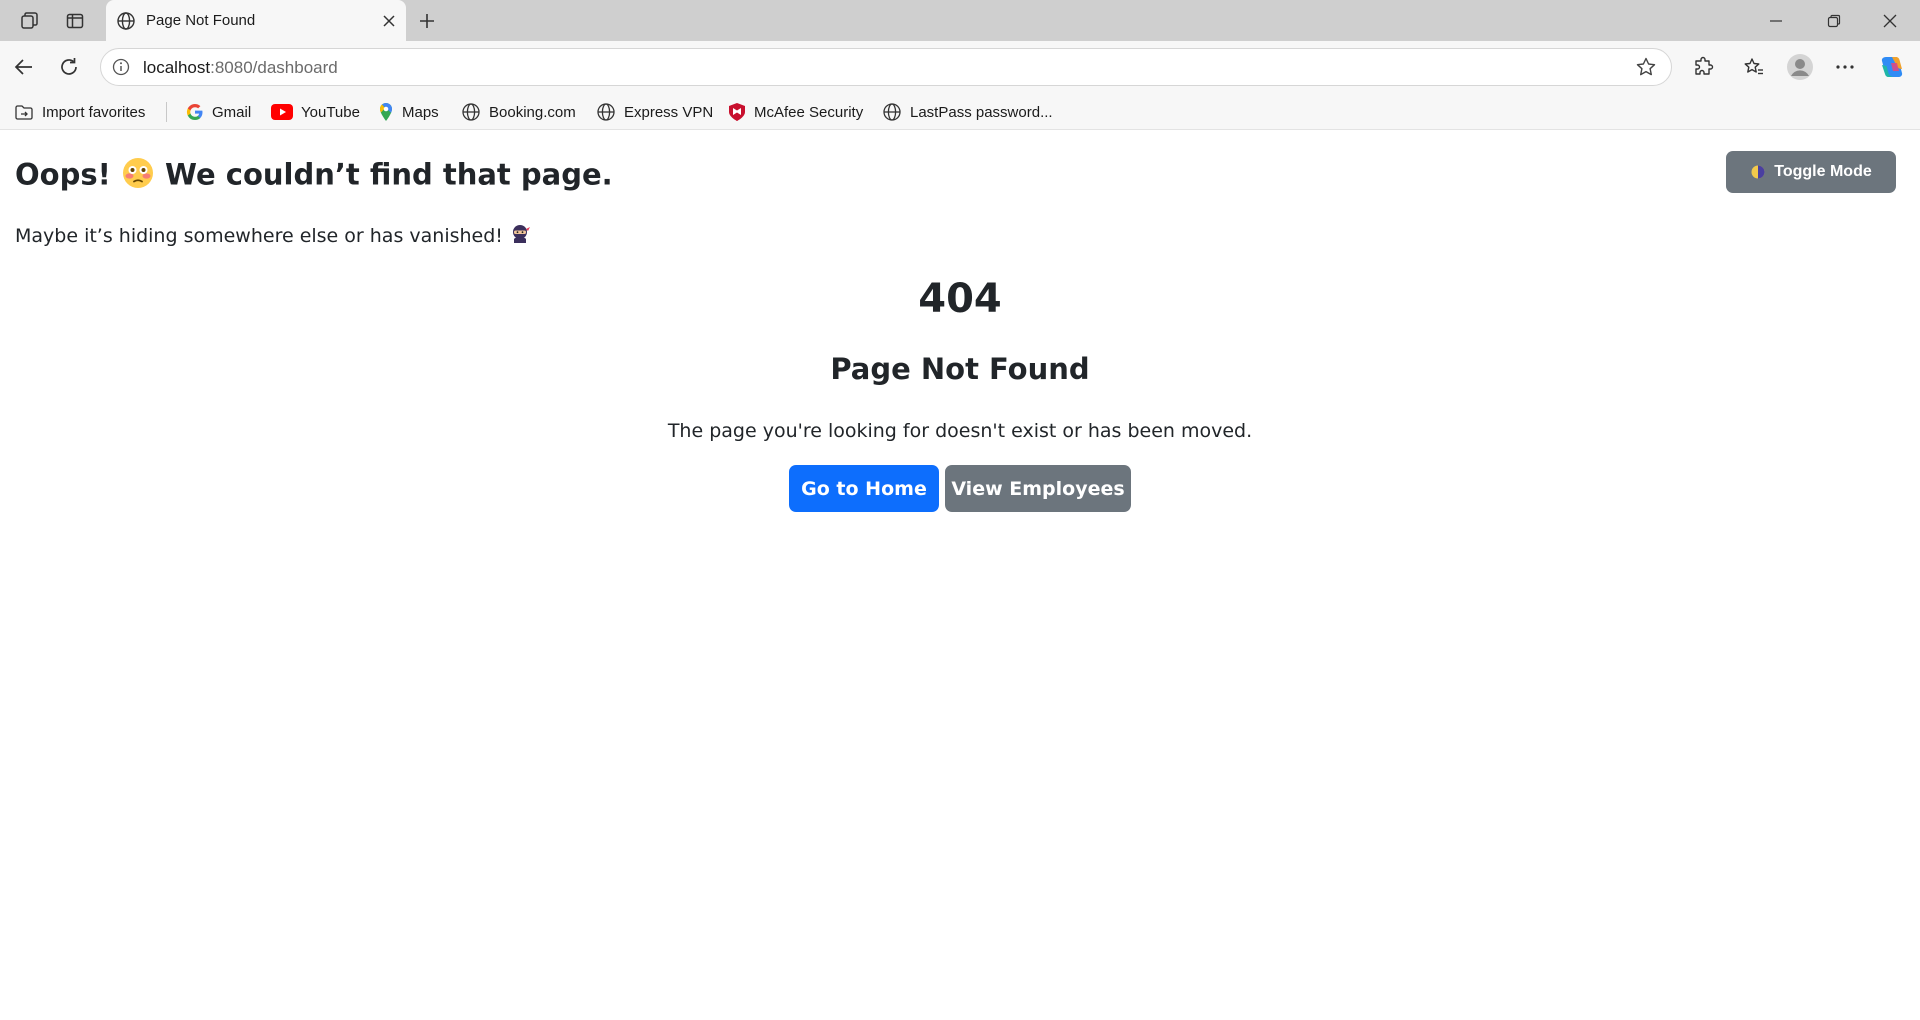  I want to click on error-code: 404, so click(960, 299).